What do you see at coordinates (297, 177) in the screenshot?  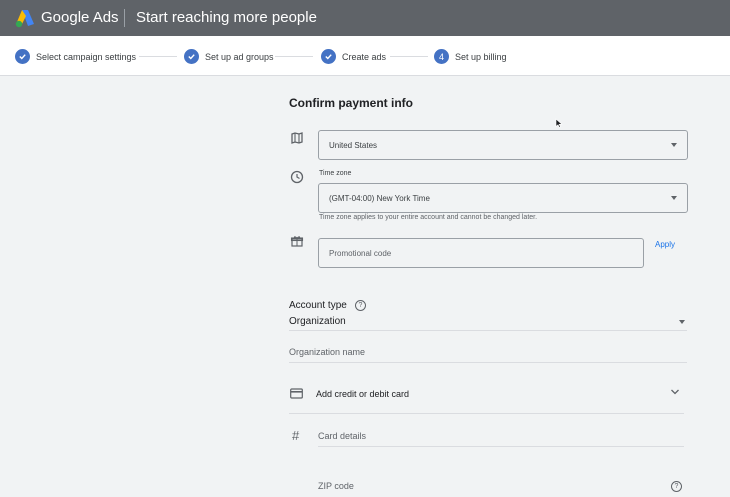 I see `clock-icon` at bounding box center [297, 177].